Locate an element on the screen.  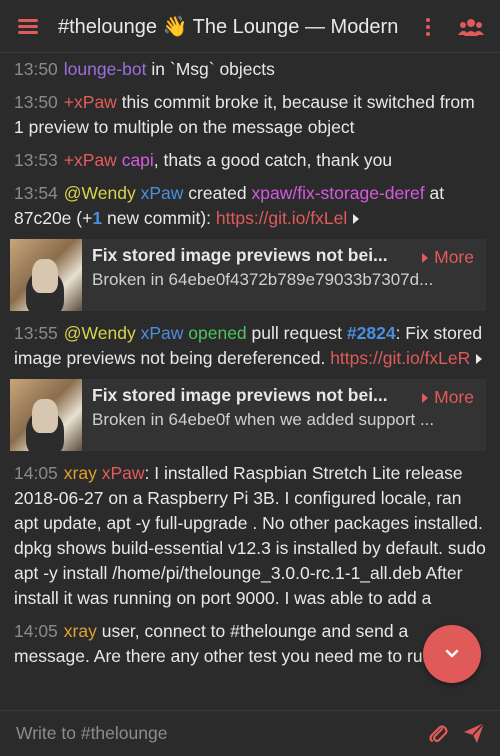
pr-link: https://git.io/fxLeR is located at coordinates (400, 358).